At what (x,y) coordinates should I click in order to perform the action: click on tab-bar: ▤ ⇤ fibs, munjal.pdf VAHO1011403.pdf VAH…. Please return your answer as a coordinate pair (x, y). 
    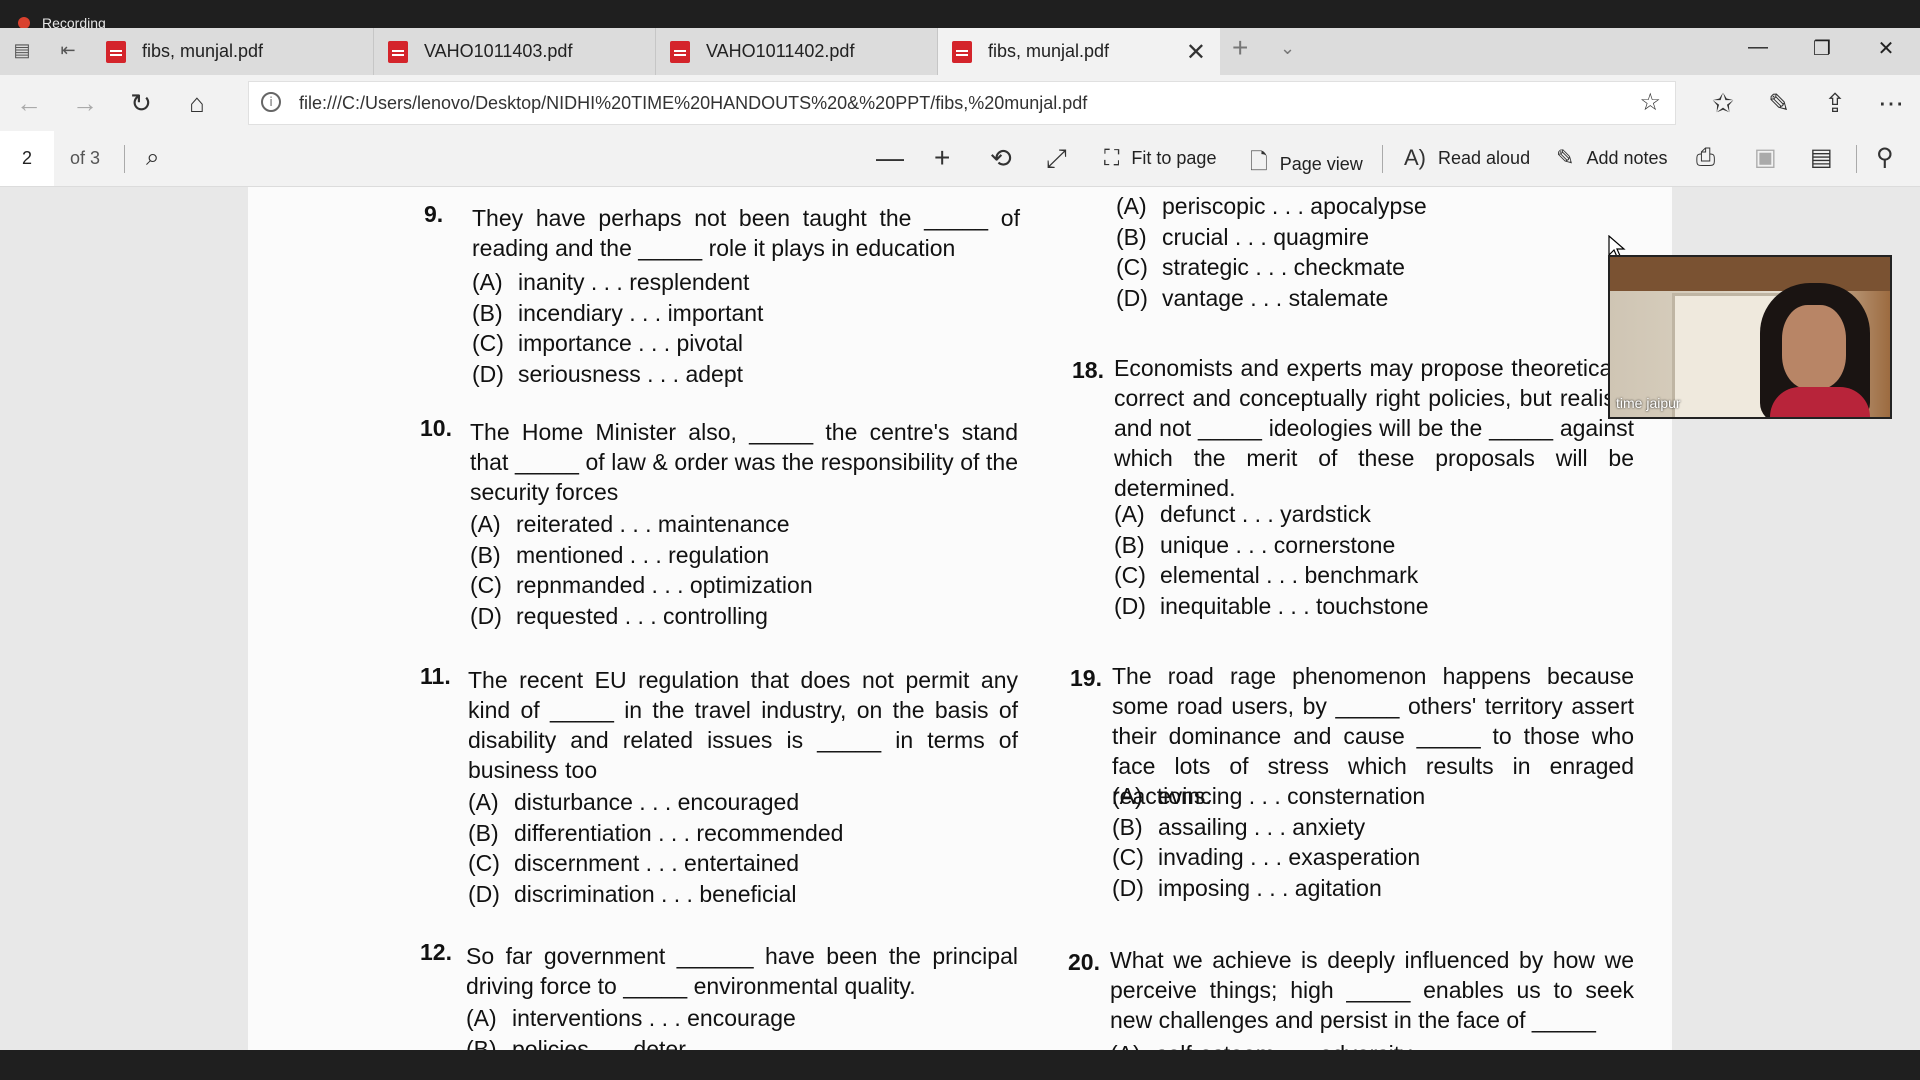
    Looking at the image, I should click on (960, 51).